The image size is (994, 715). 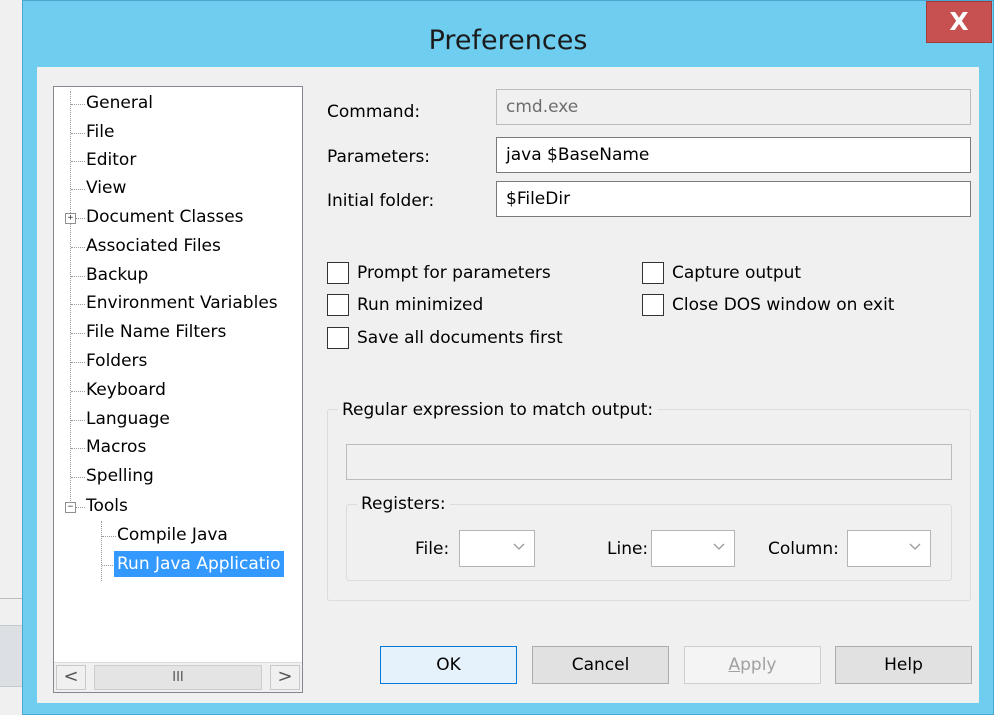 I want to click on tree-item-compile-java: Compile Java, so click(x=172, y=535).